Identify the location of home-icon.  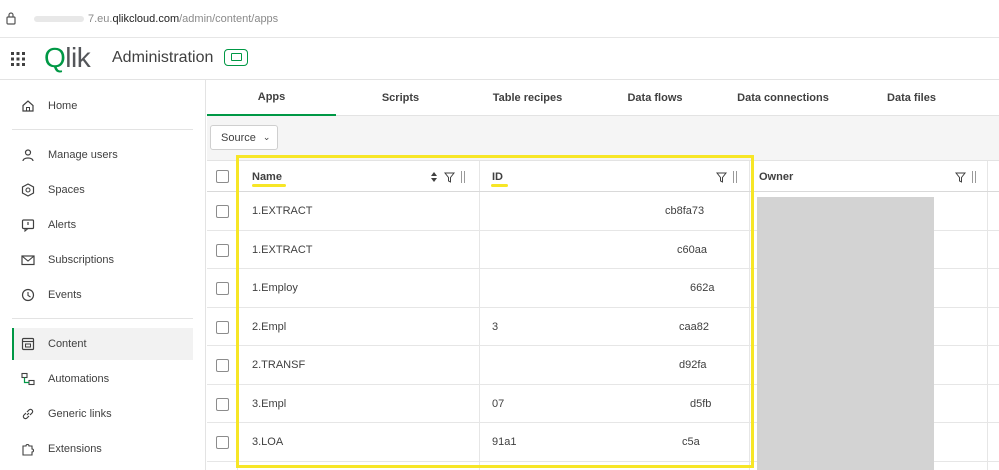
(28, 106).